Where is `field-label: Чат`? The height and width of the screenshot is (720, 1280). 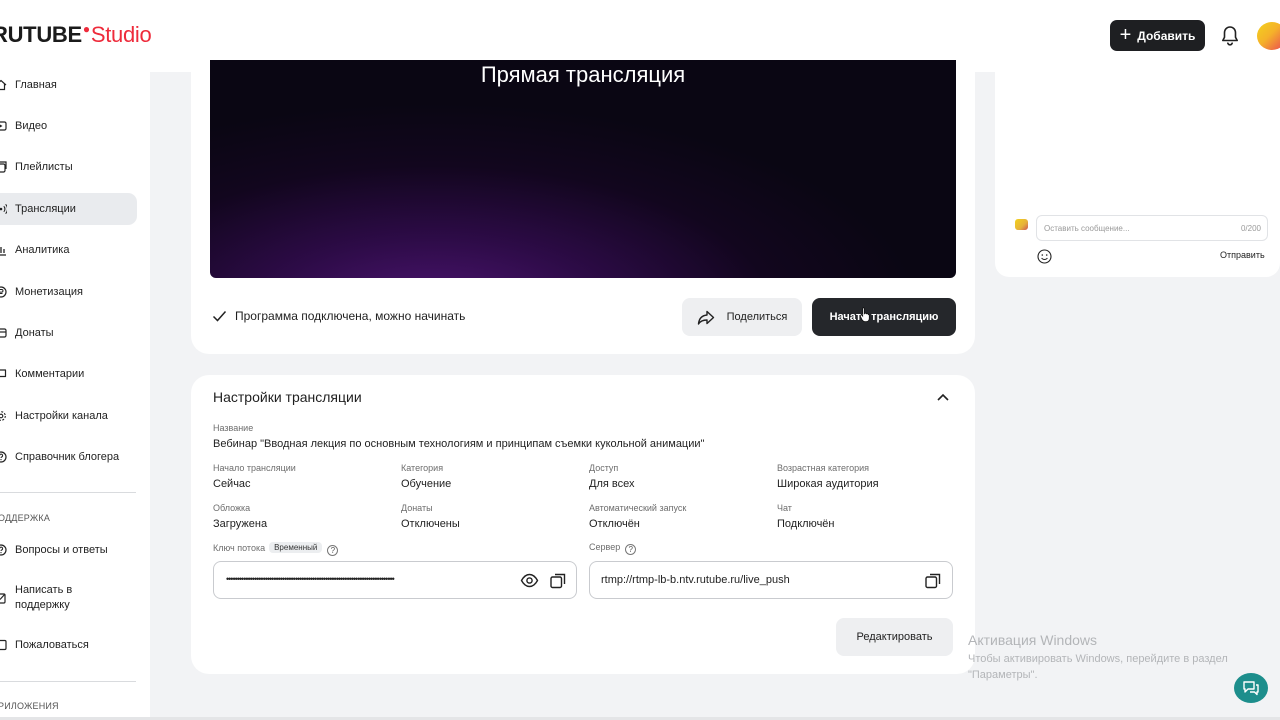
field-label: Чат is located at coordinates (784, 508).